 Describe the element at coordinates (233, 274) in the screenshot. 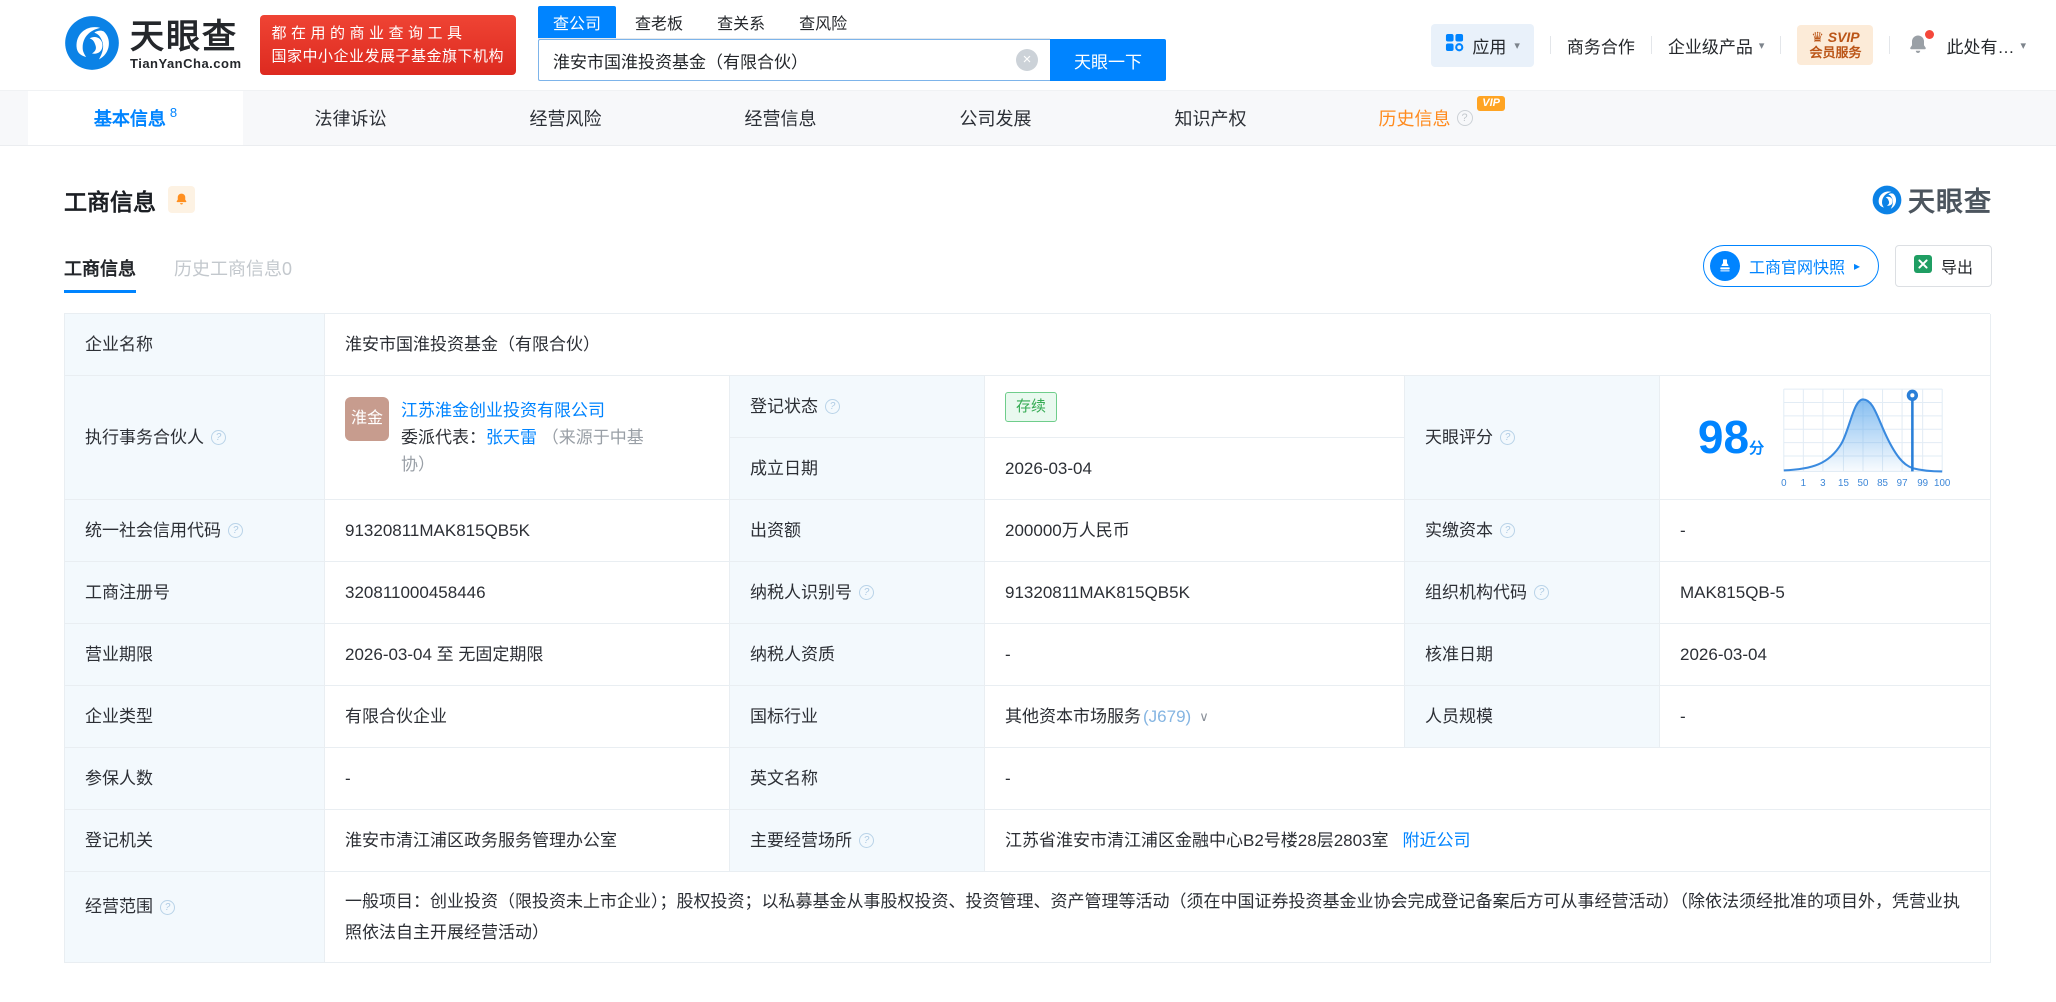

I see `subtab-history-business-info: 历史工商信息0` at that location.